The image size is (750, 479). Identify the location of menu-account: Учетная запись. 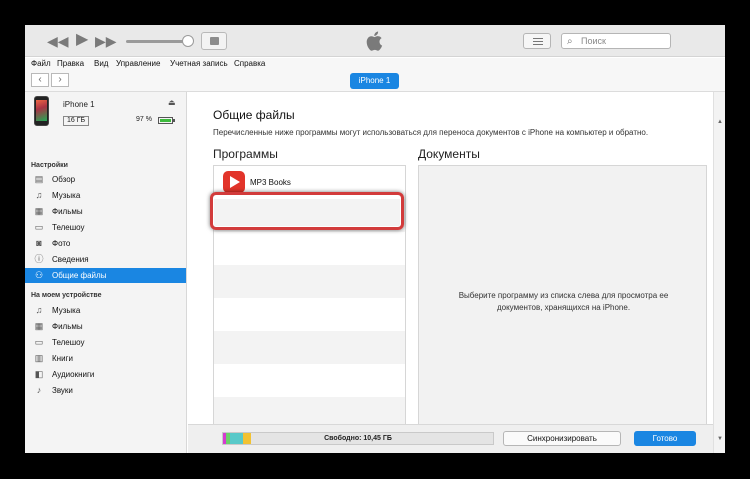
(199, 64).